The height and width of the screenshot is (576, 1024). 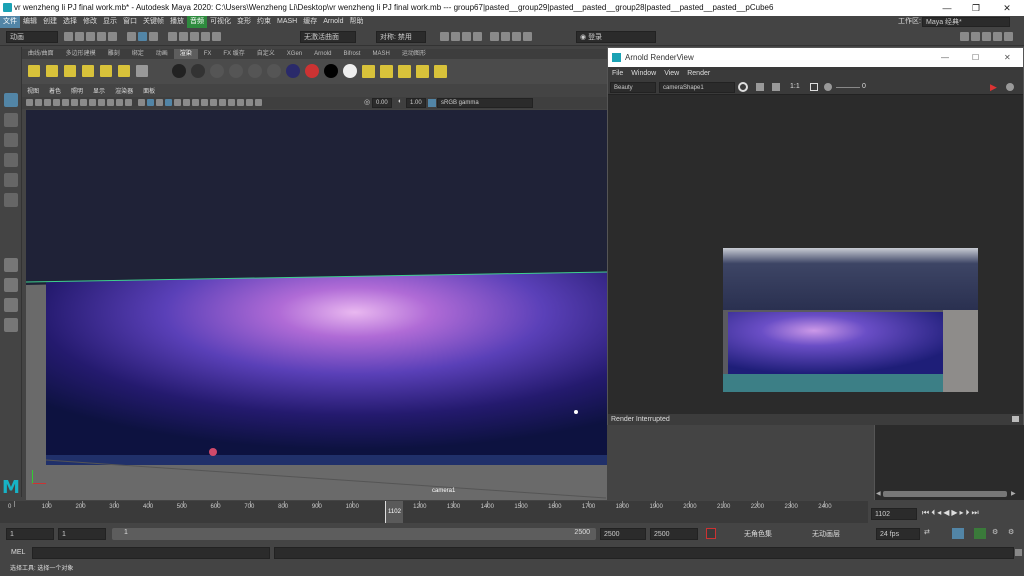 What do you see at coordinates (110, 102) in the screenshot?
I see `field-chart-icon` at bounding box center [110, 102].